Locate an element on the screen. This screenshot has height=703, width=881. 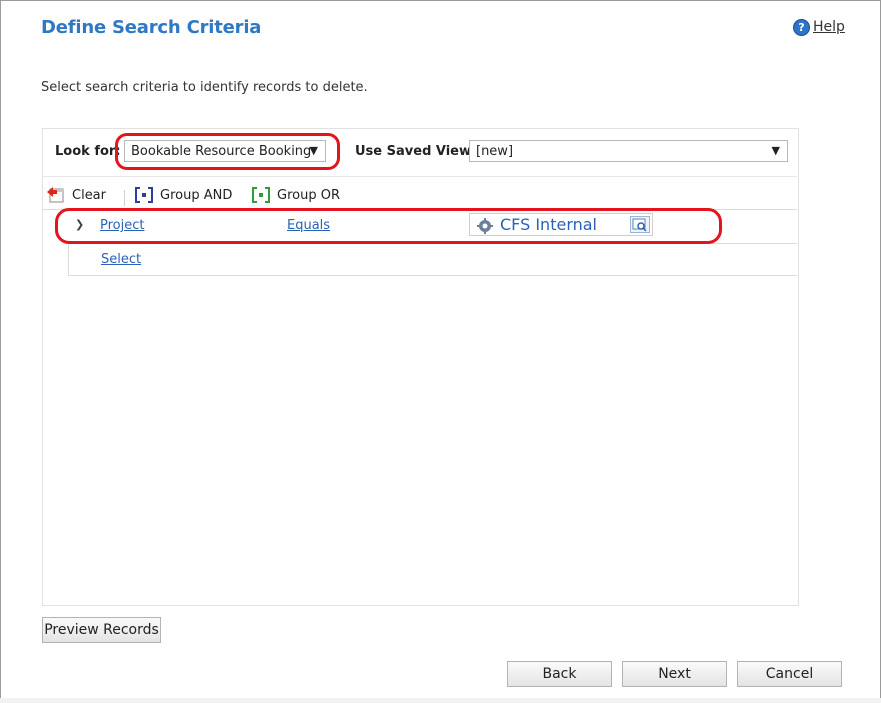
group-or-button: Group OR is located at coordinates (295, 195).